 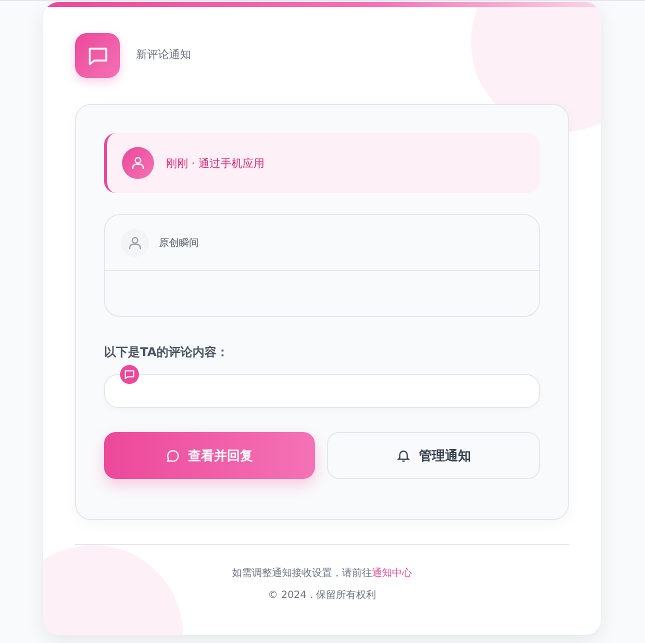 I want to click on notification-title: 新评论通知, so click(x=163, y=54).